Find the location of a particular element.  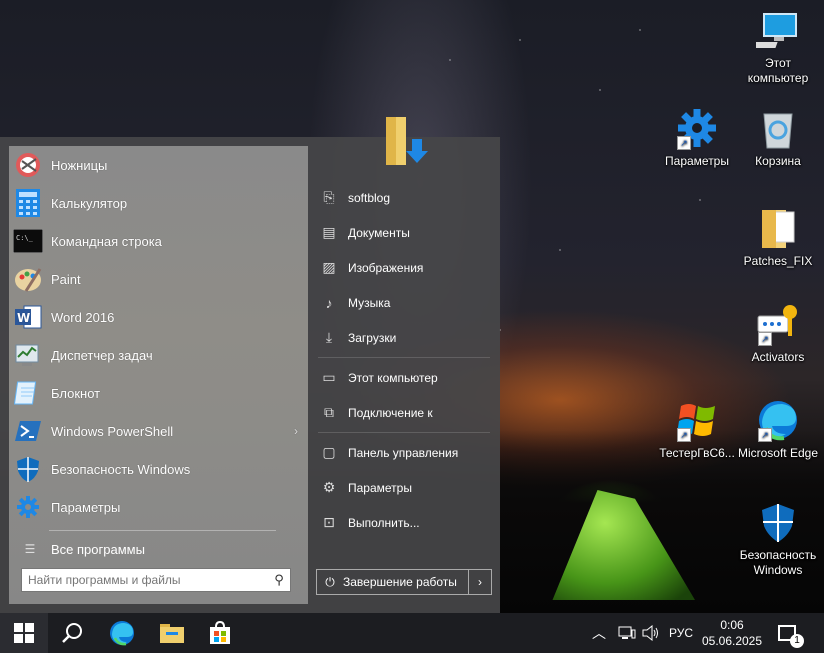

desktop-icon-label: Безопасность Windows is located at coordinates (778, 562).